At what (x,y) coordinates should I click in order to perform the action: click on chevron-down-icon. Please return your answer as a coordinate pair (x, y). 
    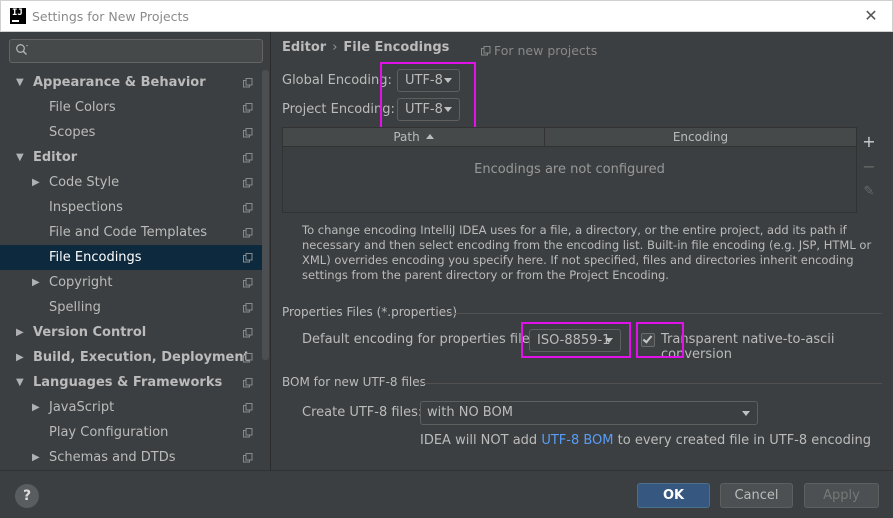
    Looking at the image, I should click on (746, 413).